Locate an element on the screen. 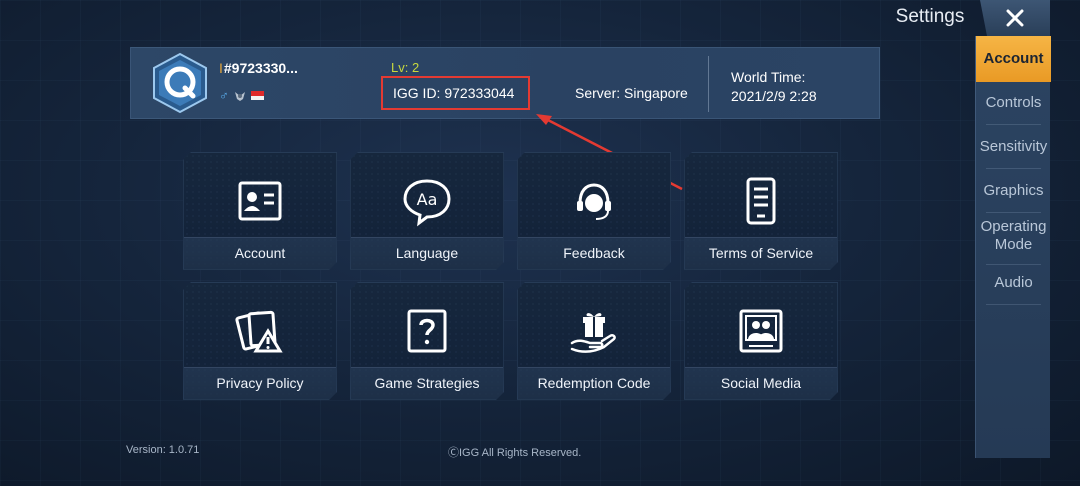 This screenshot has width=1080, height=486. close-icon is located at coordinates (1015, 18).